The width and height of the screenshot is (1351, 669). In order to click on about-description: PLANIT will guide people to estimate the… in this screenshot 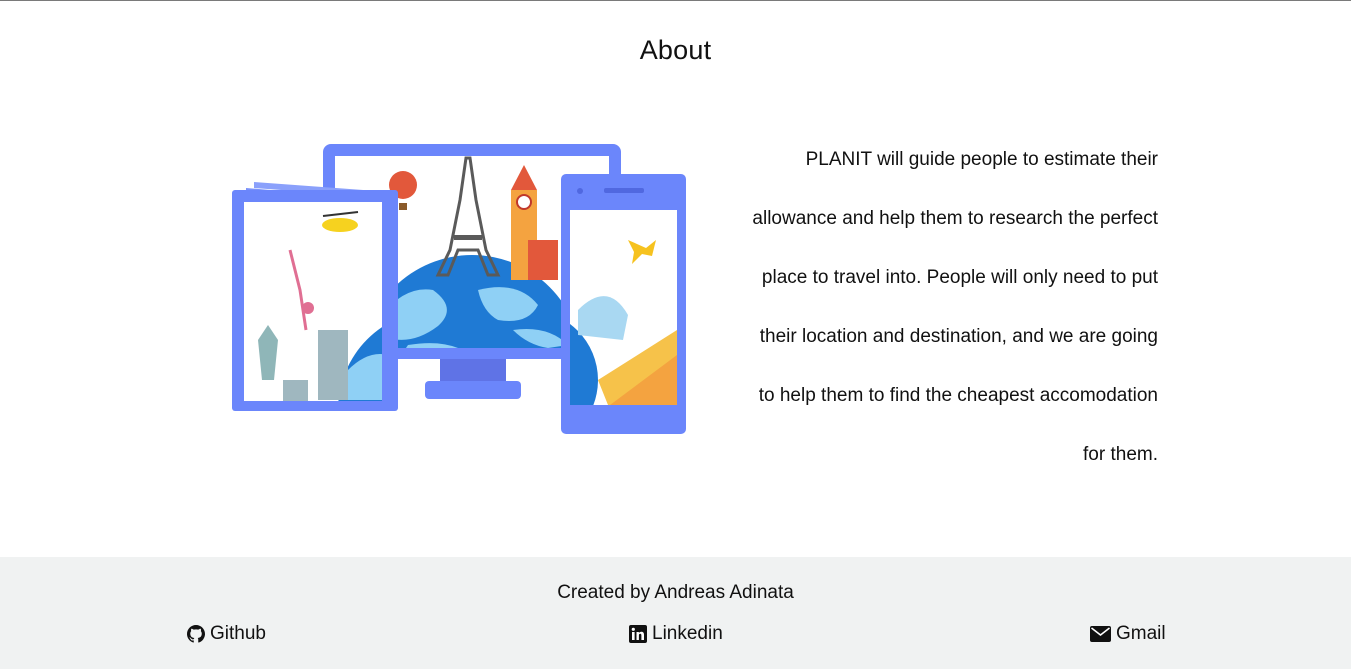, I will do `click(955, 307)`.